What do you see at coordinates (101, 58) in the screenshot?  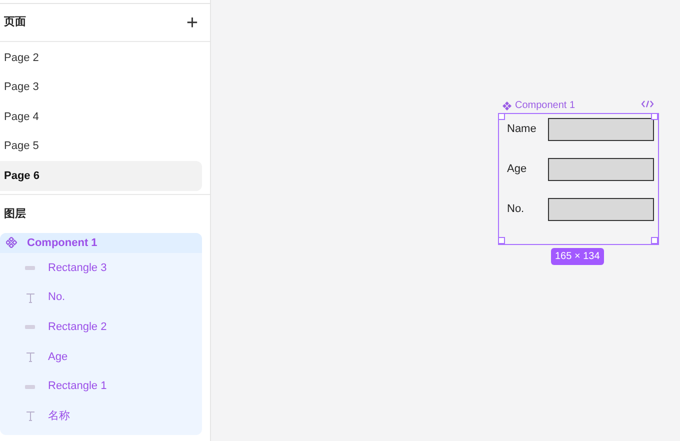 I see `page-item: Page 2` at bounding box center [101, 58].